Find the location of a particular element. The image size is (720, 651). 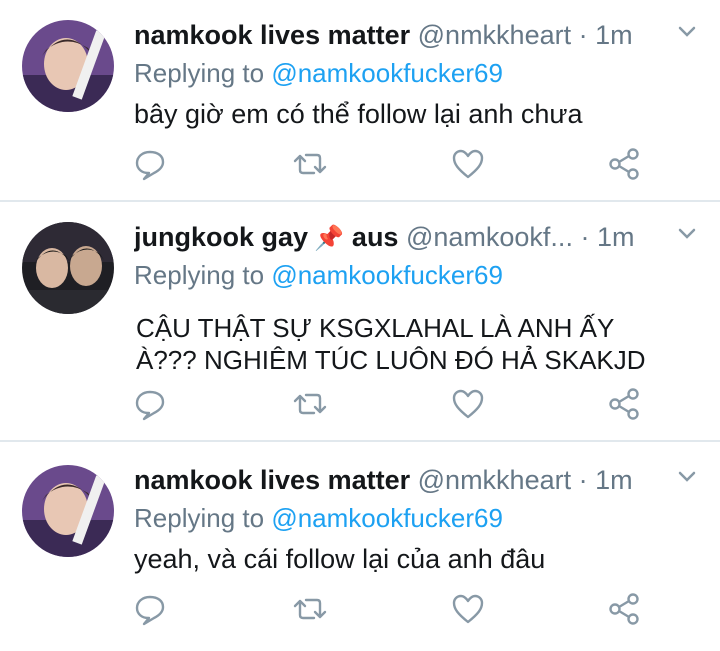

display-name-suffix: aus is located at coordinates (375, 237).